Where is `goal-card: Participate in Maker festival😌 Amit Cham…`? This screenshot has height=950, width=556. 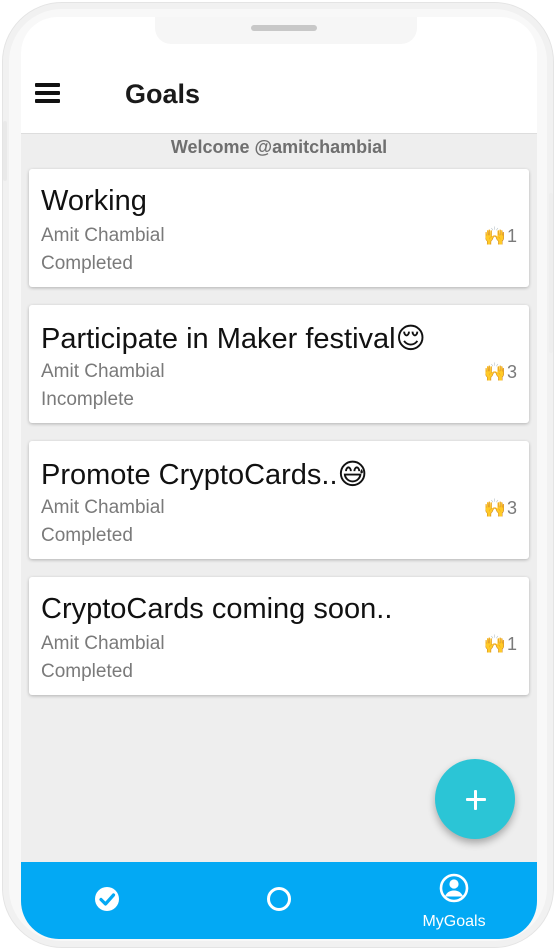 goal-card: Participate in Maker festival😌 Amit Cham… is located at coordinates (279, 364).